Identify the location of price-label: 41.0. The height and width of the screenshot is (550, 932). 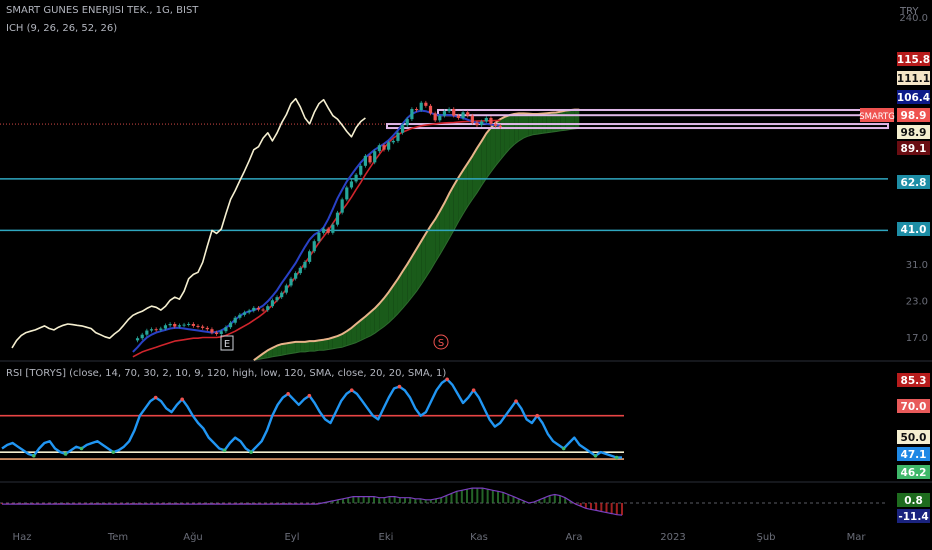
(913, 229).